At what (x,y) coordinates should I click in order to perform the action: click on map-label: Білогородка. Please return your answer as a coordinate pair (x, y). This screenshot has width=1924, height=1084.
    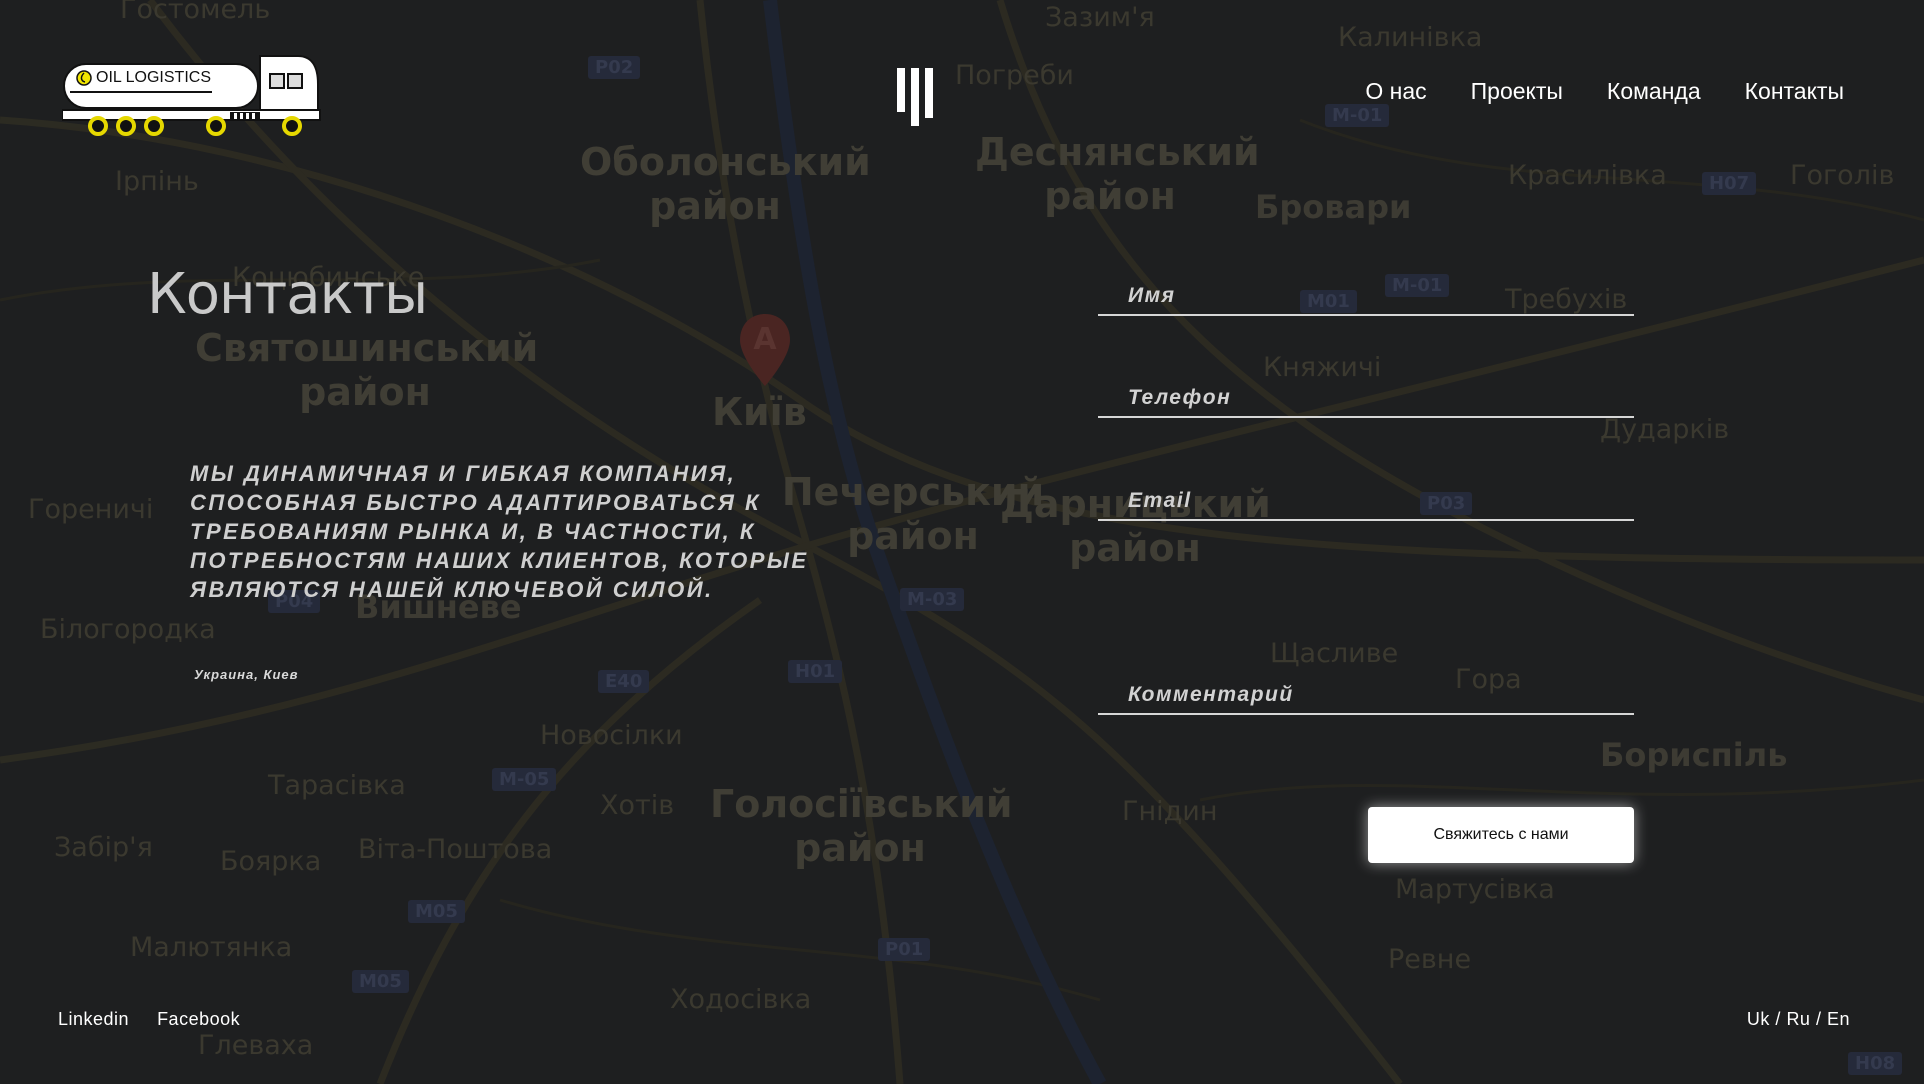
    Looking at the image, I should click on (128, 629).